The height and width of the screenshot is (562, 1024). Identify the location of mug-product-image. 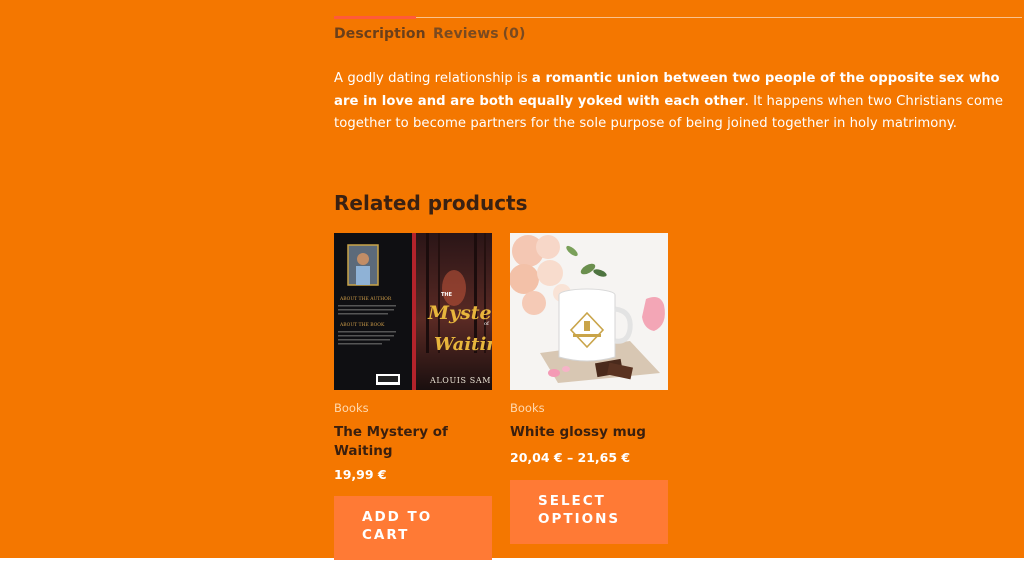
(589, 311).